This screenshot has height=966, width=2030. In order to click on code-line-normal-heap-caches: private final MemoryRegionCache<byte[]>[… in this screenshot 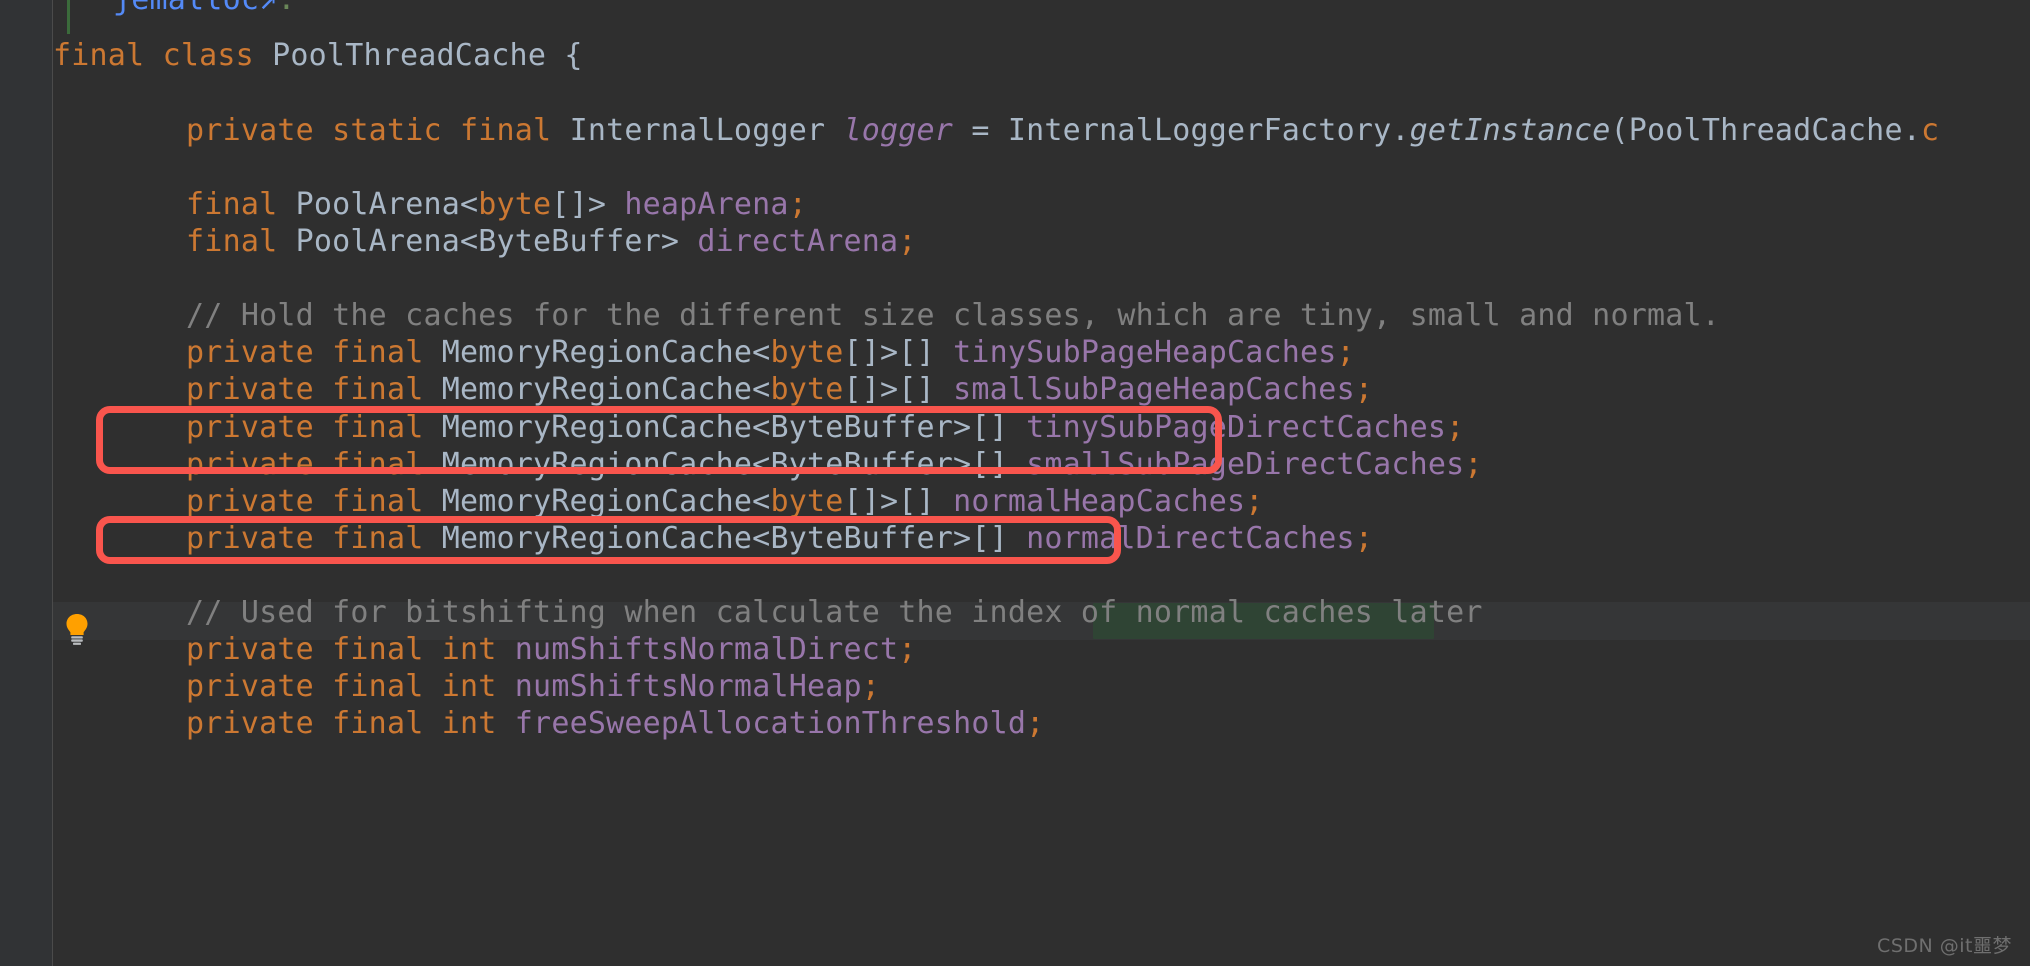, I will do `click(688, 502)`.